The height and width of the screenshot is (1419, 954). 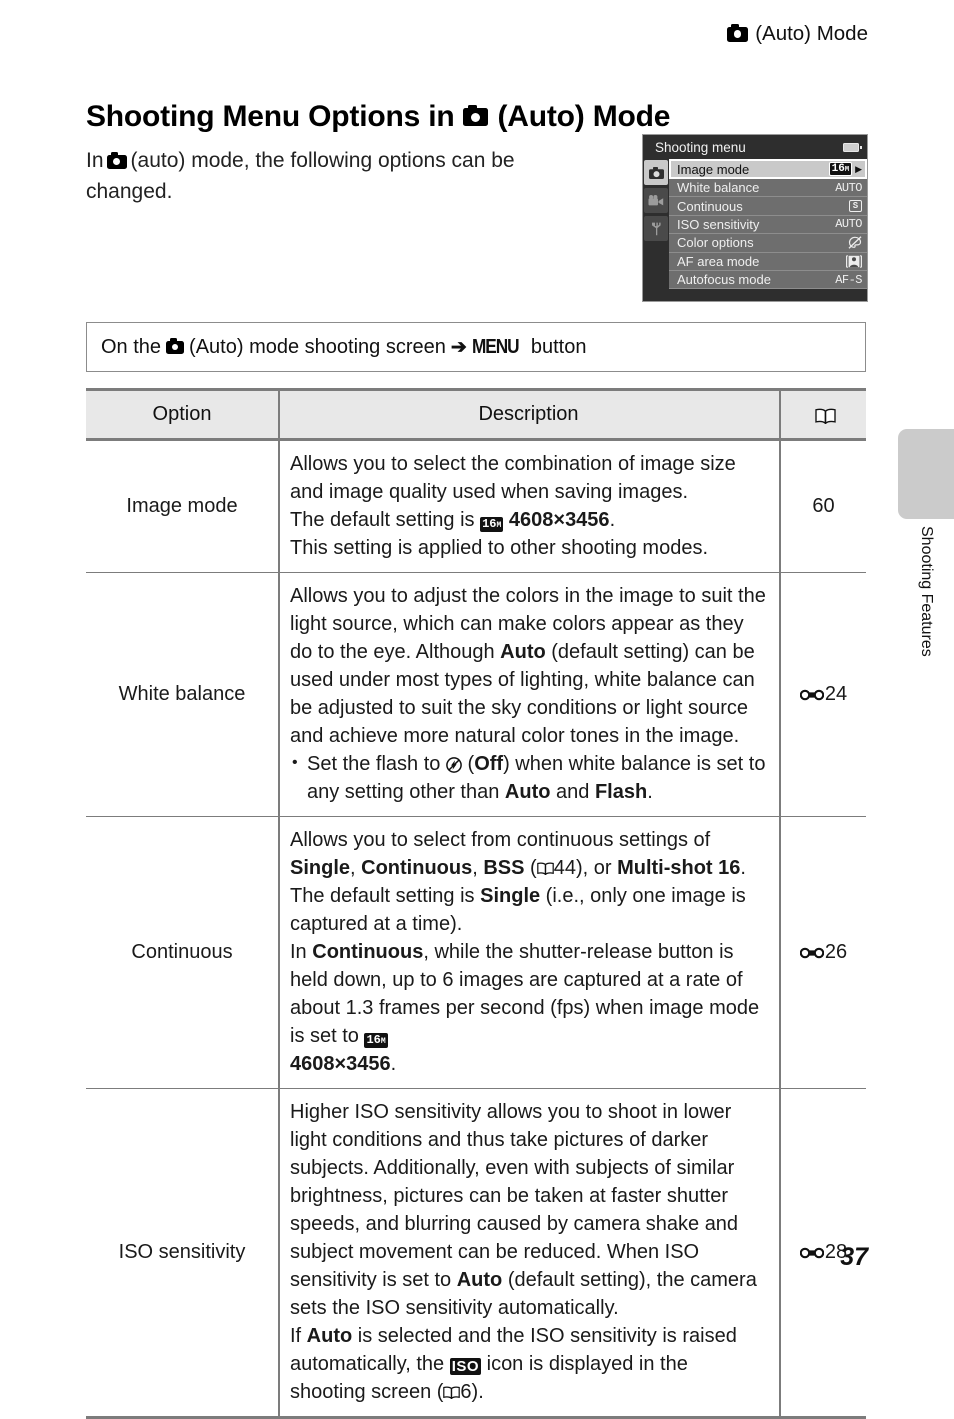 I want to click on reference-page: 60, so click(x=823, y=506).